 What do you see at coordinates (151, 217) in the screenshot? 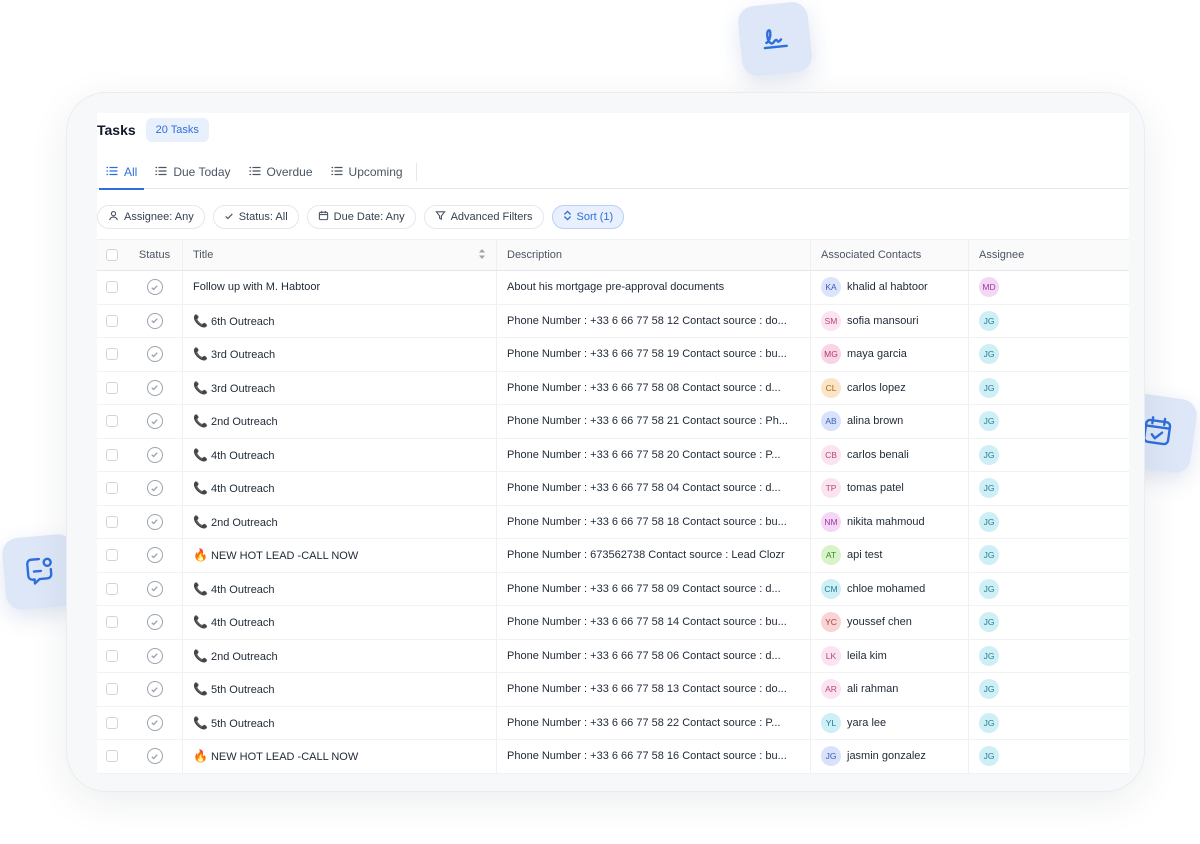
I see `assignee-filter: Assignee: Any` at bounding box center [151, 217].